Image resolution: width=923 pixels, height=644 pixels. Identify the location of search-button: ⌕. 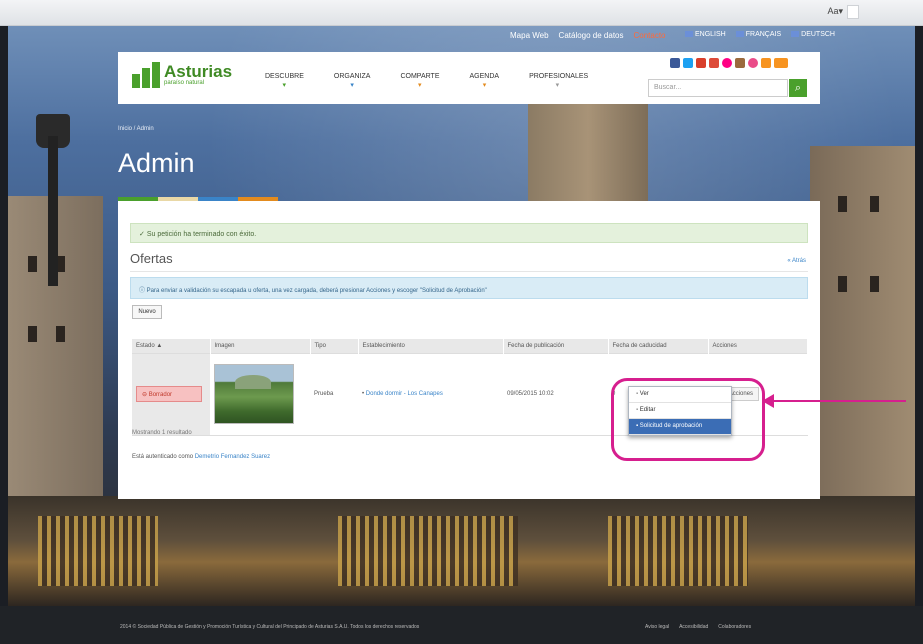
(798, 88).